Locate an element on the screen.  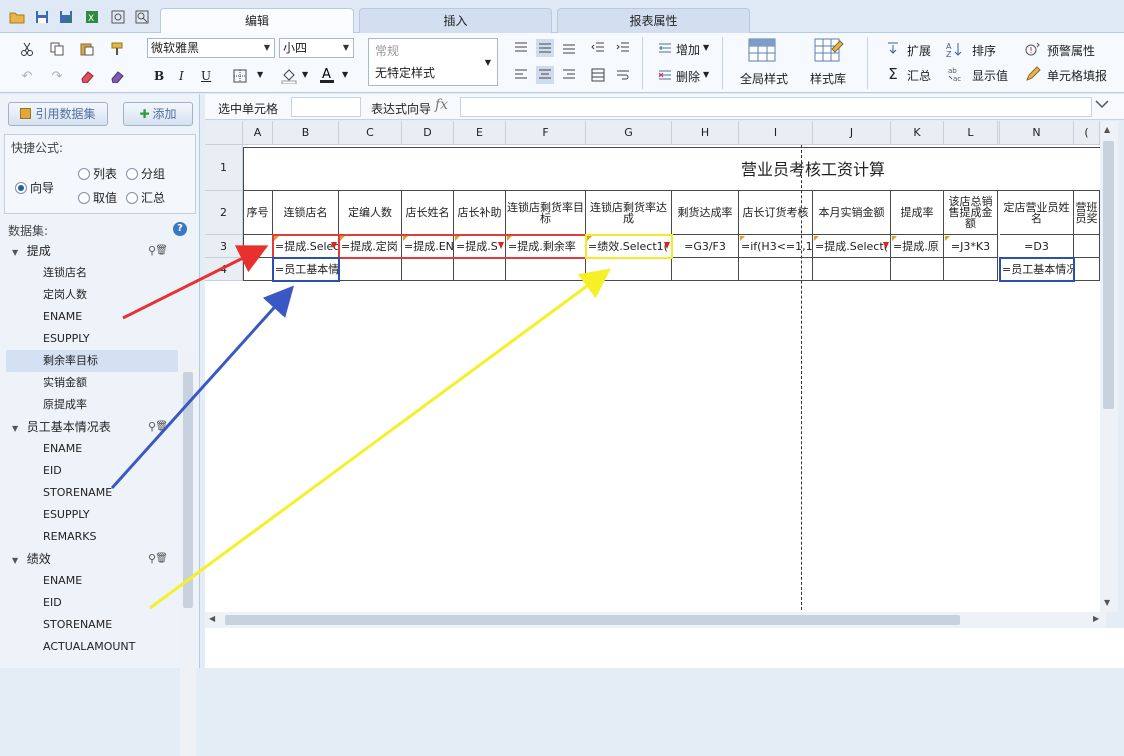
tree-field: REMARKS is located at coordinates (92, 537).